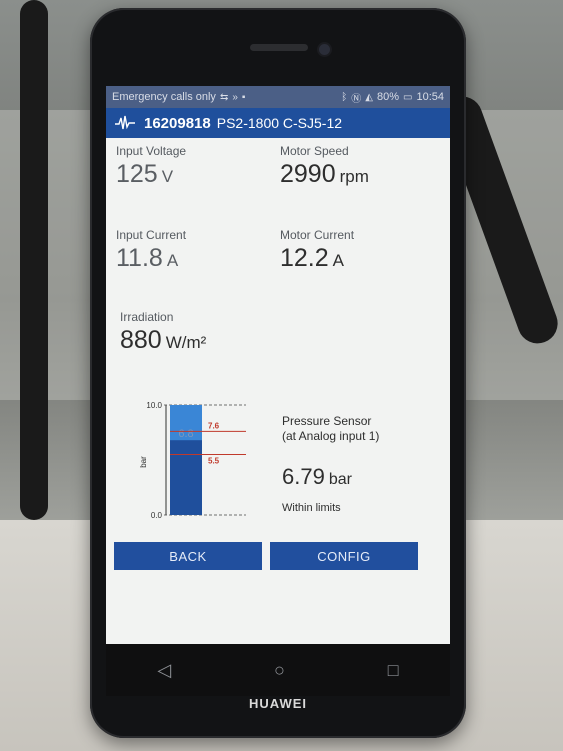 Image resolution: width=563 pixels, height=751 pixels. I want to click on device-model: PS2-1800 C-SJ5-12, so click(279, 123).